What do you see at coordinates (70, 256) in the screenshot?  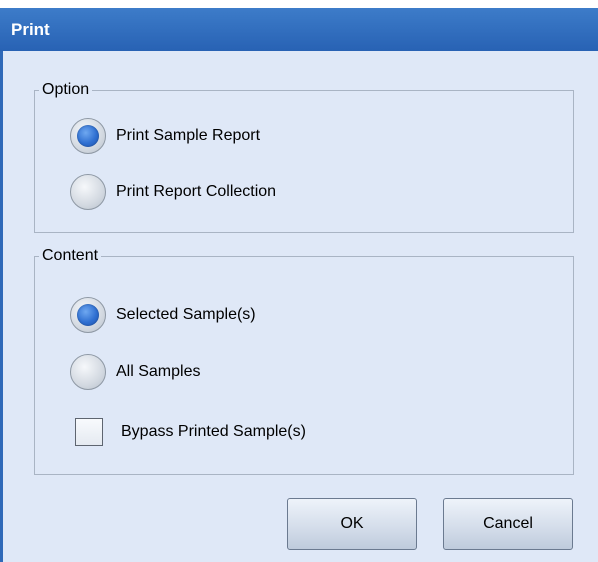 I see `content-group-label: Content` at bounding box center [70, 256].